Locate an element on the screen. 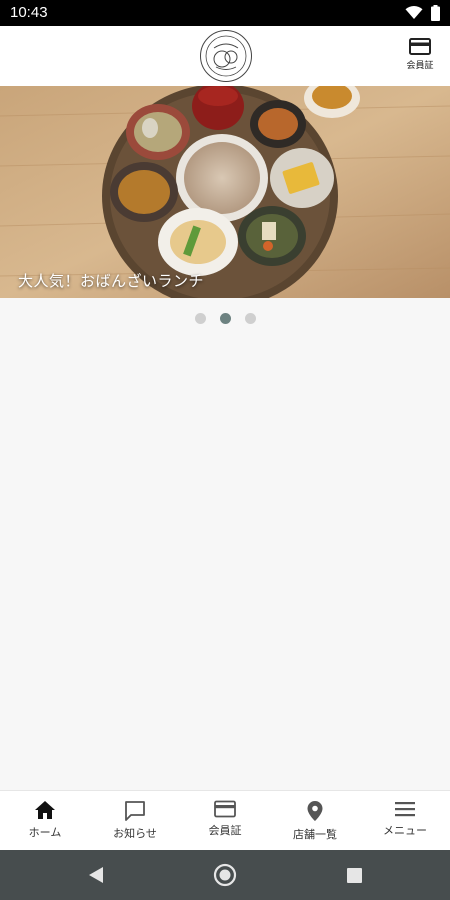 The width and height of the screenshot is (450, 900). home-circle-icon is located at coordinates (225, 875).